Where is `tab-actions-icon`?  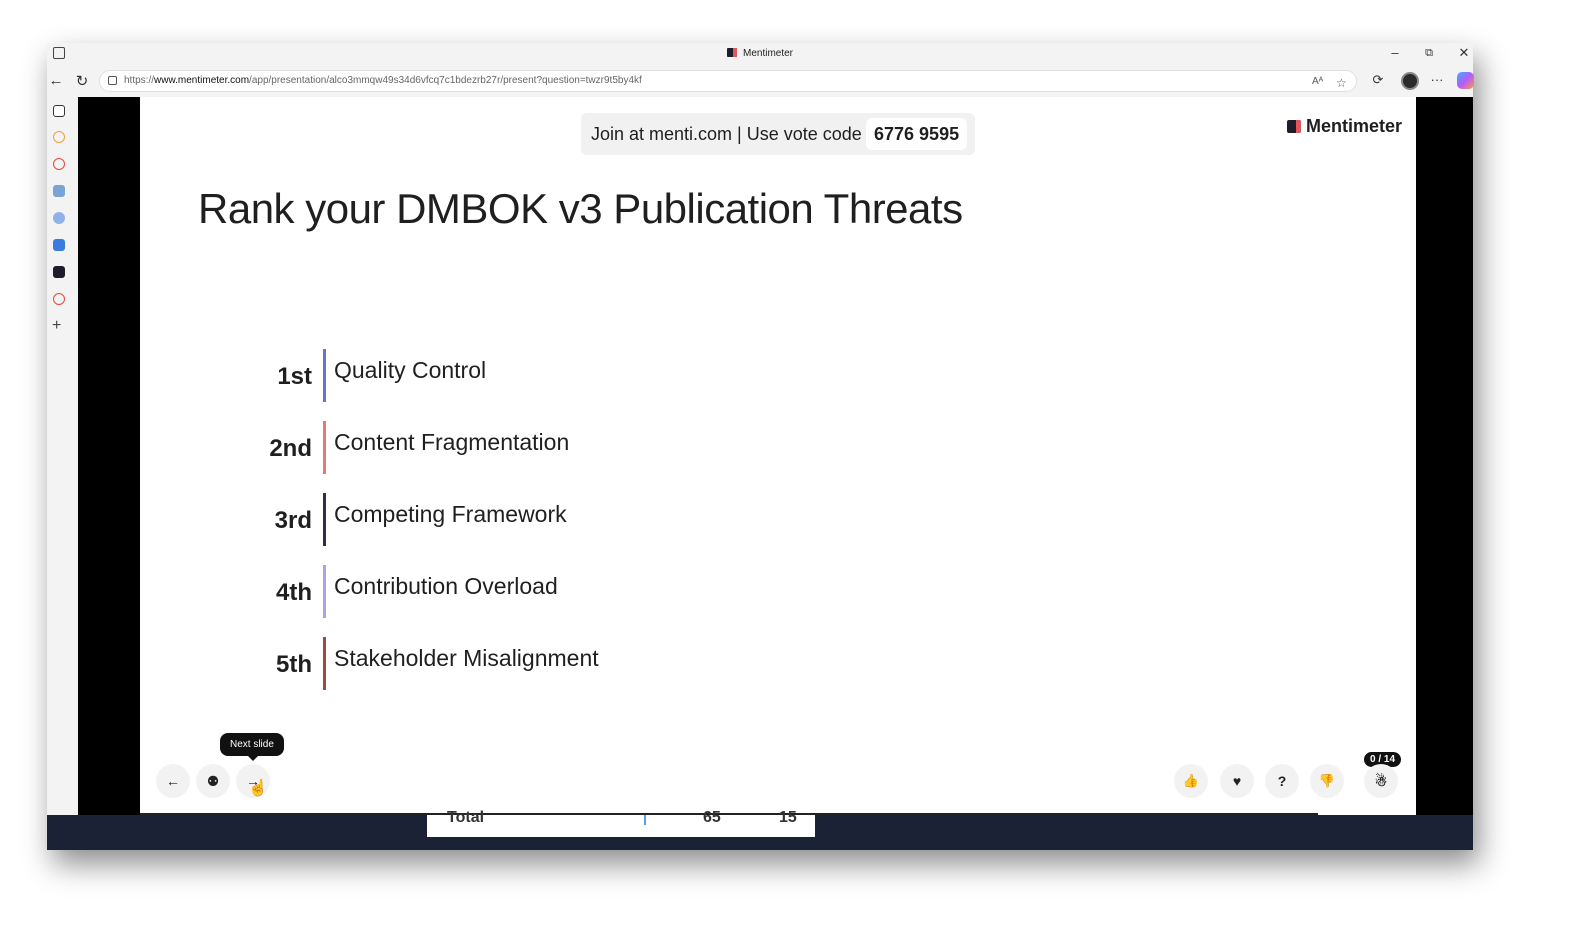
tab-actions-icon is located at coordinates (59, 111).